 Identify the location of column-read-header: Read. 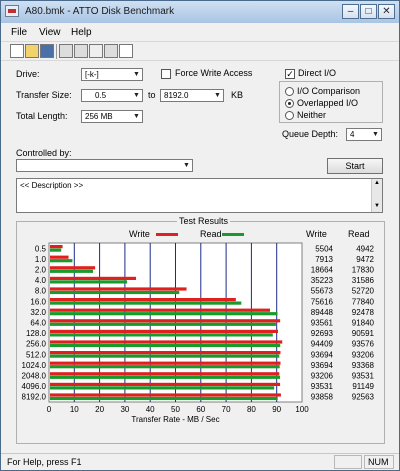
(359, 234).